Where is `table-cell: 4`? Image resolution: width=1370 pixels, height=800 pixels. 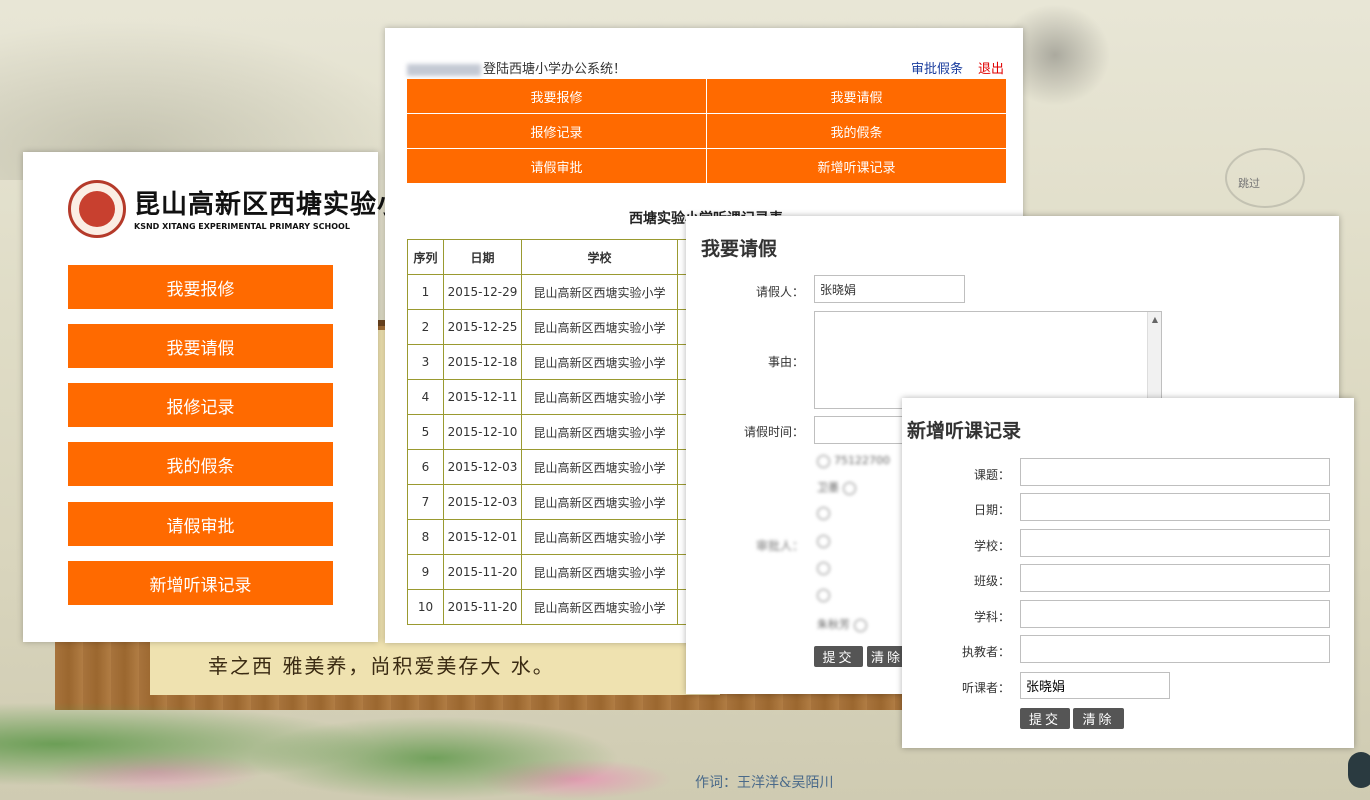 table-cell: 4 is located at coordinates (425, 397).